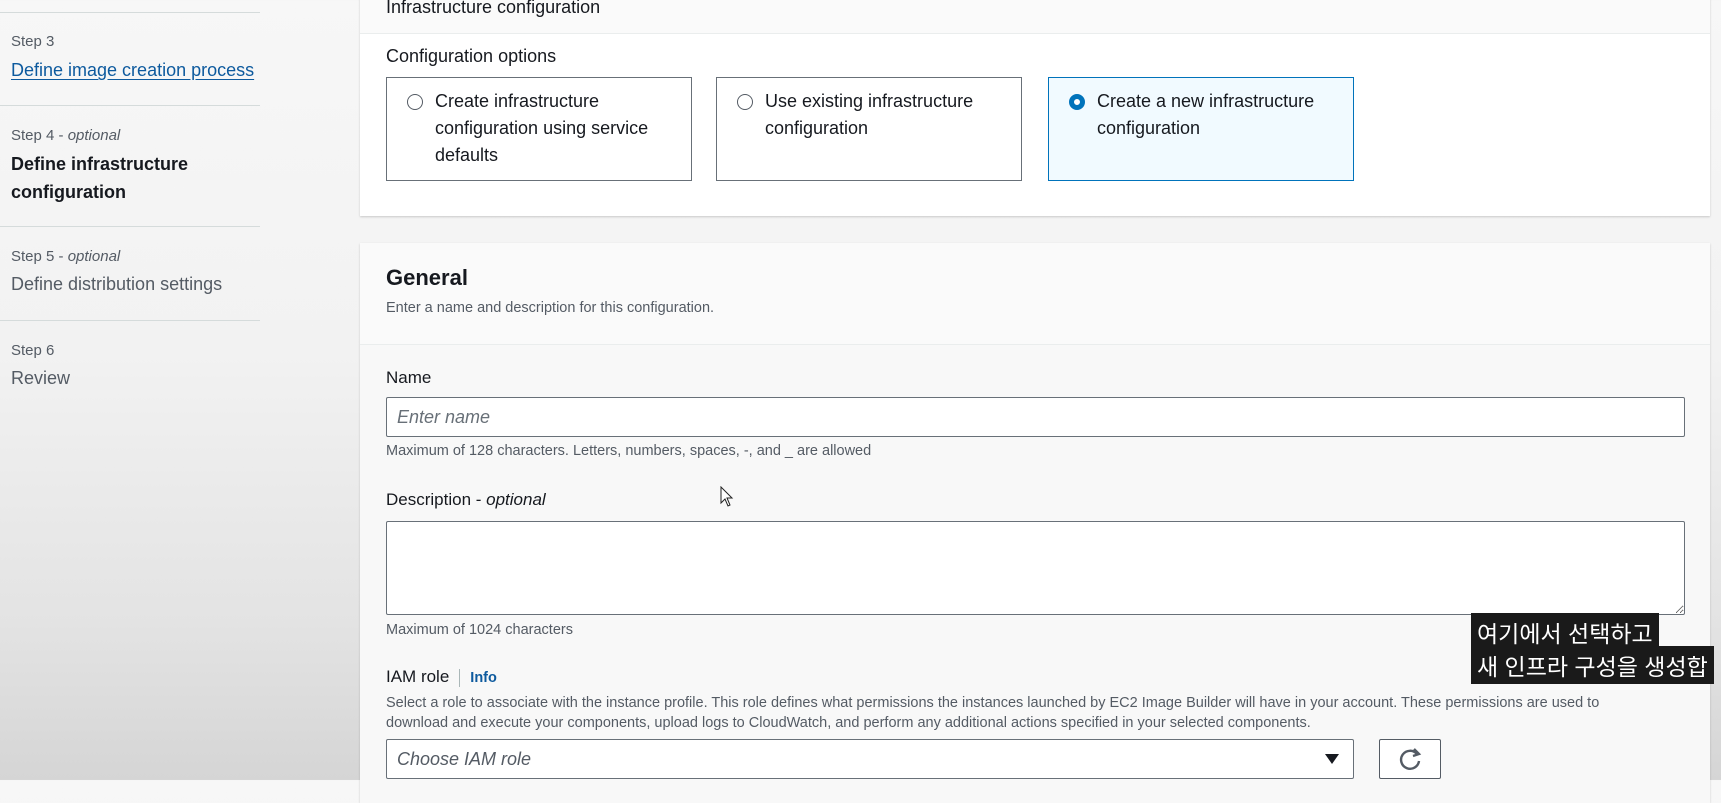 This screenshot has height=803, width=1721. What do you see at coordinates (727, 496) in the screenshot?
I see `mouse-pointer-icon` at bounding box center [727, 496].